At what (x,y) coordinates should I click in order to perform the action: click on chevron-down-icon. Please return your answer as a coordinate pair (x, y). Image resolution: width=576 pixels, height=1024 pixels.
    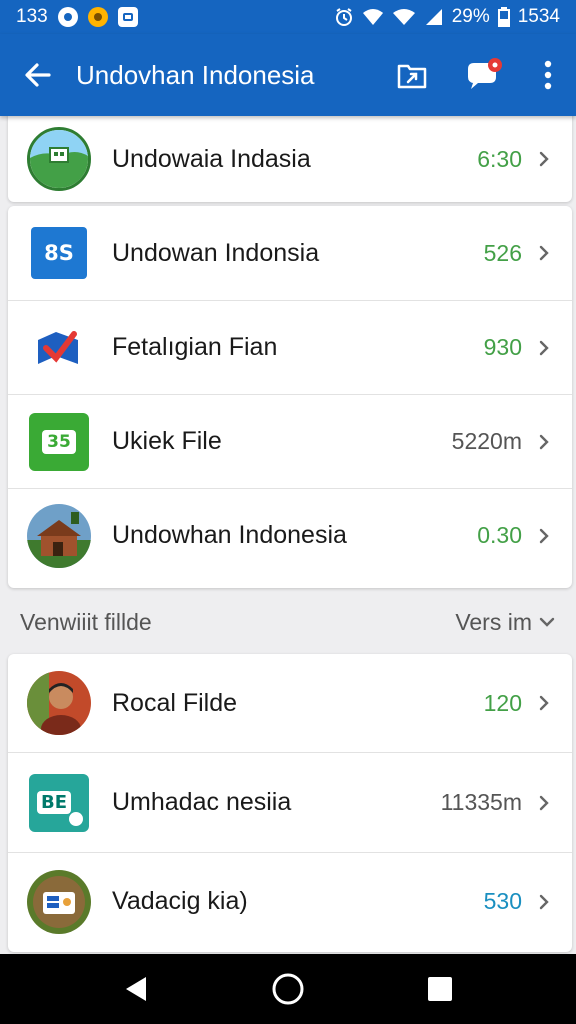
    Looking at the image, I should click on (547, 622).